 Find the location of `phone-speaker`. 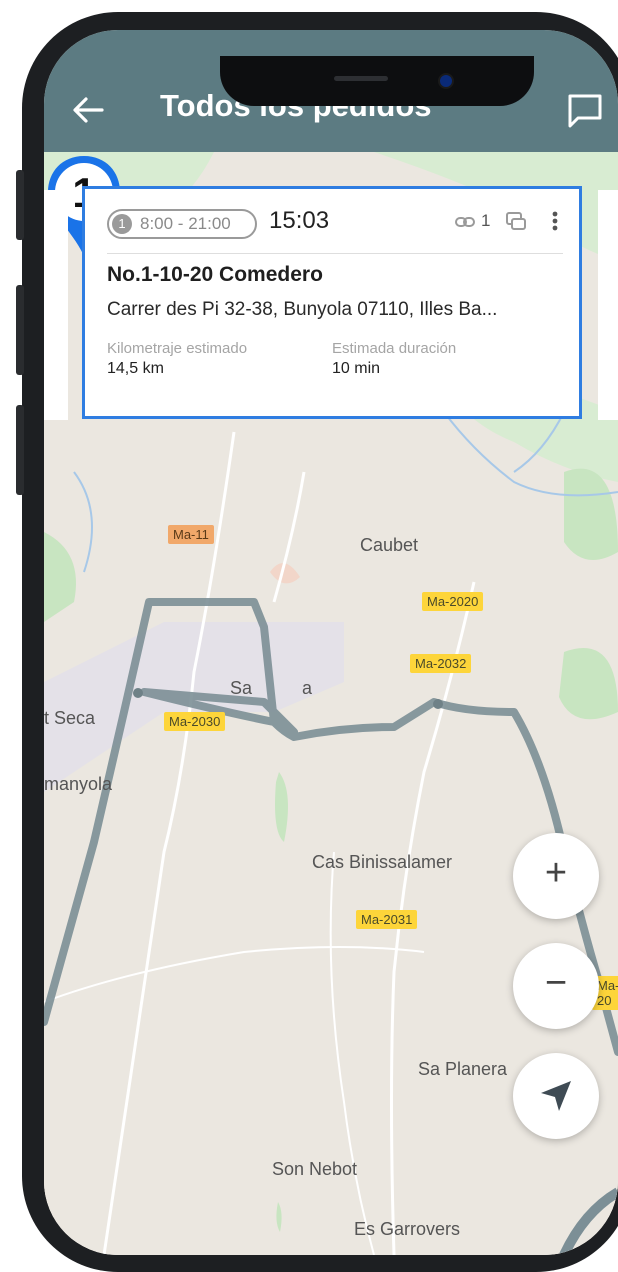

phone-speaker is located at coordinates (361, 78).